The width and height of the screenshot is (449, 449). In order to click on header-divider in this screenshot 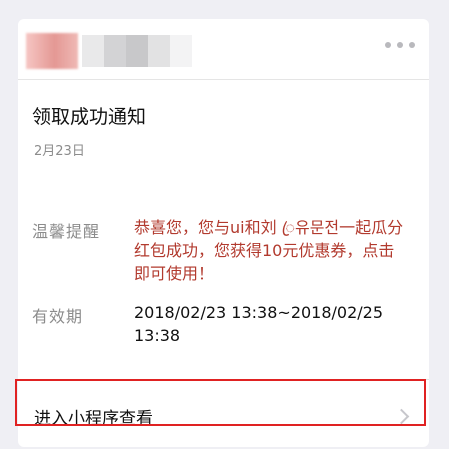, I will do `click(223, 79)`.